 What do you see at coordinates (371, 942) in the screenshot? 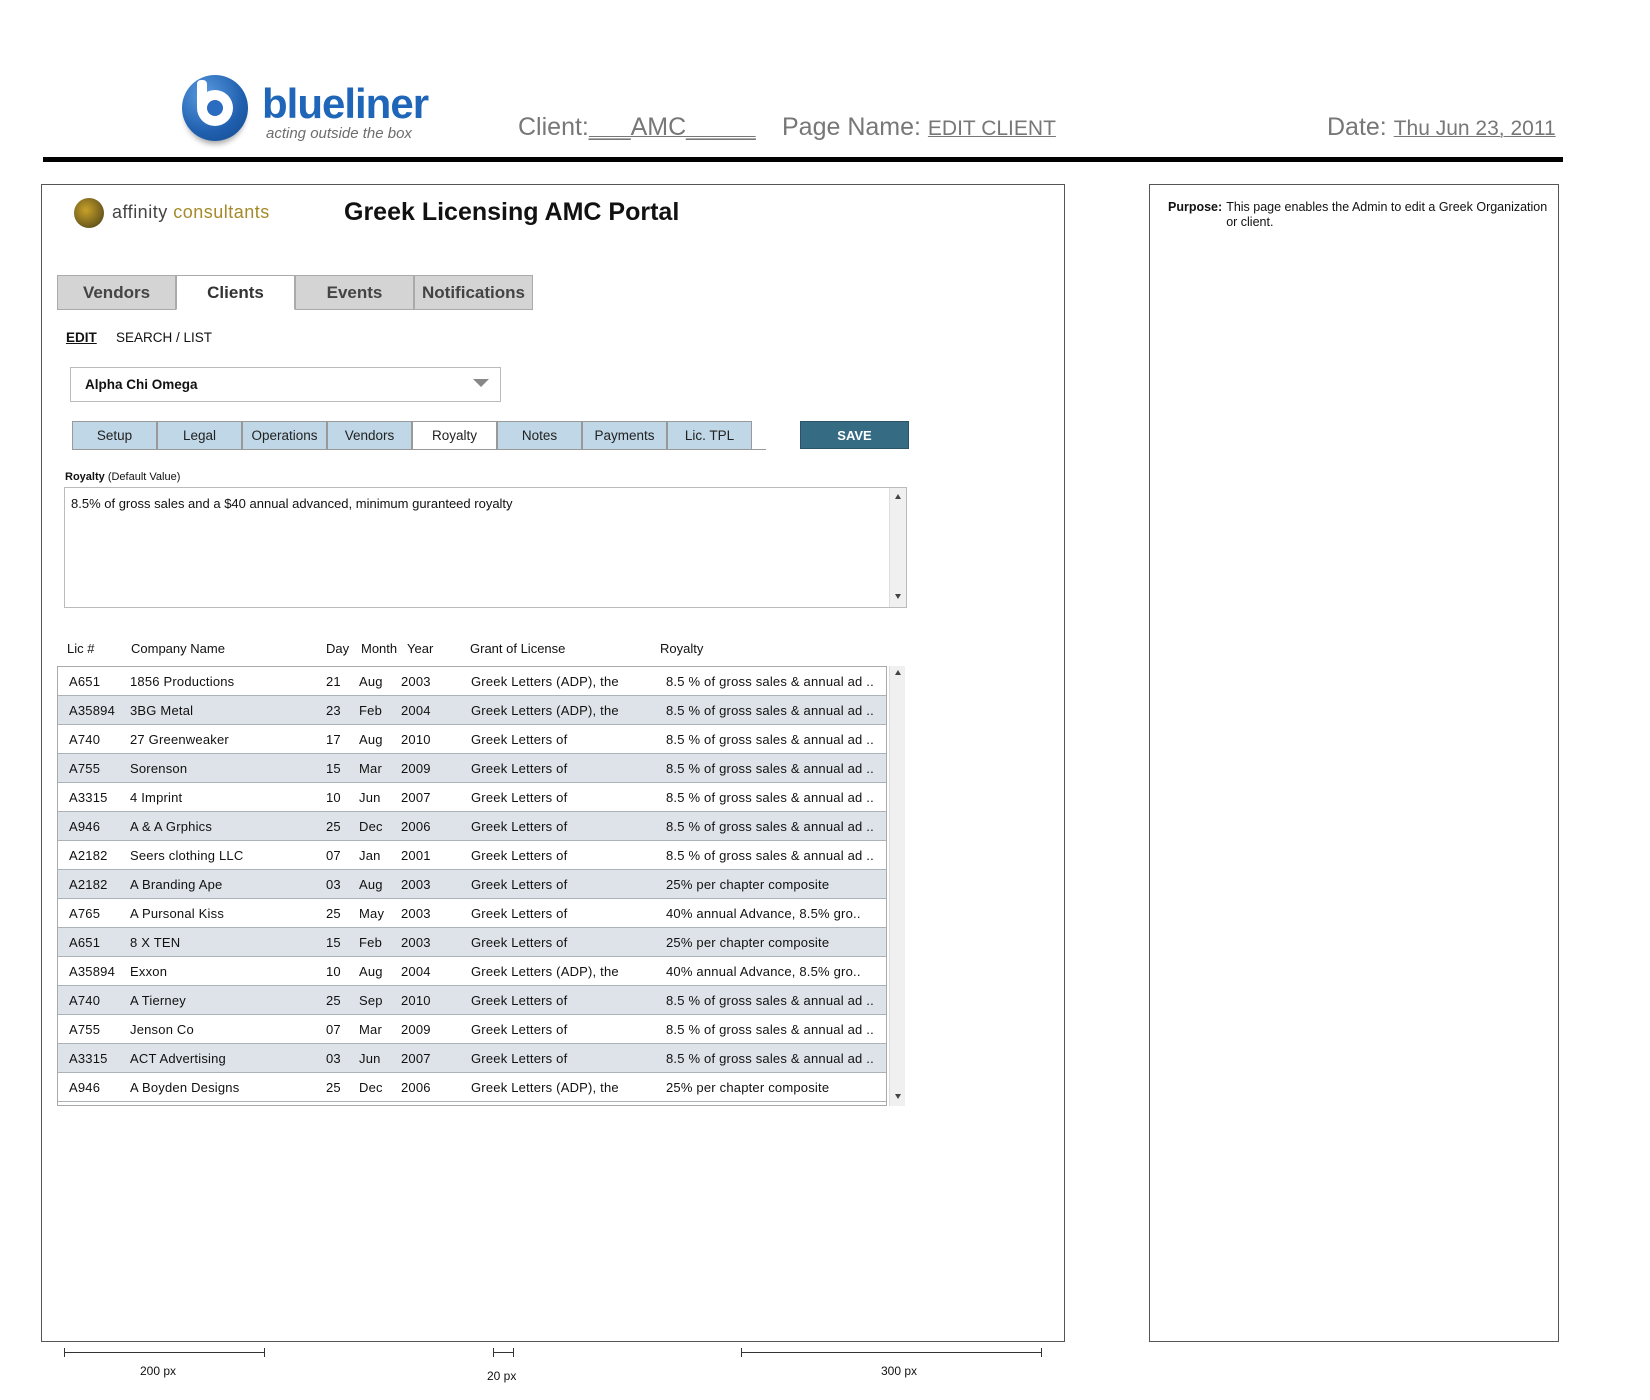
I see `cell-month: Feb` at bounding box center [371, 942].